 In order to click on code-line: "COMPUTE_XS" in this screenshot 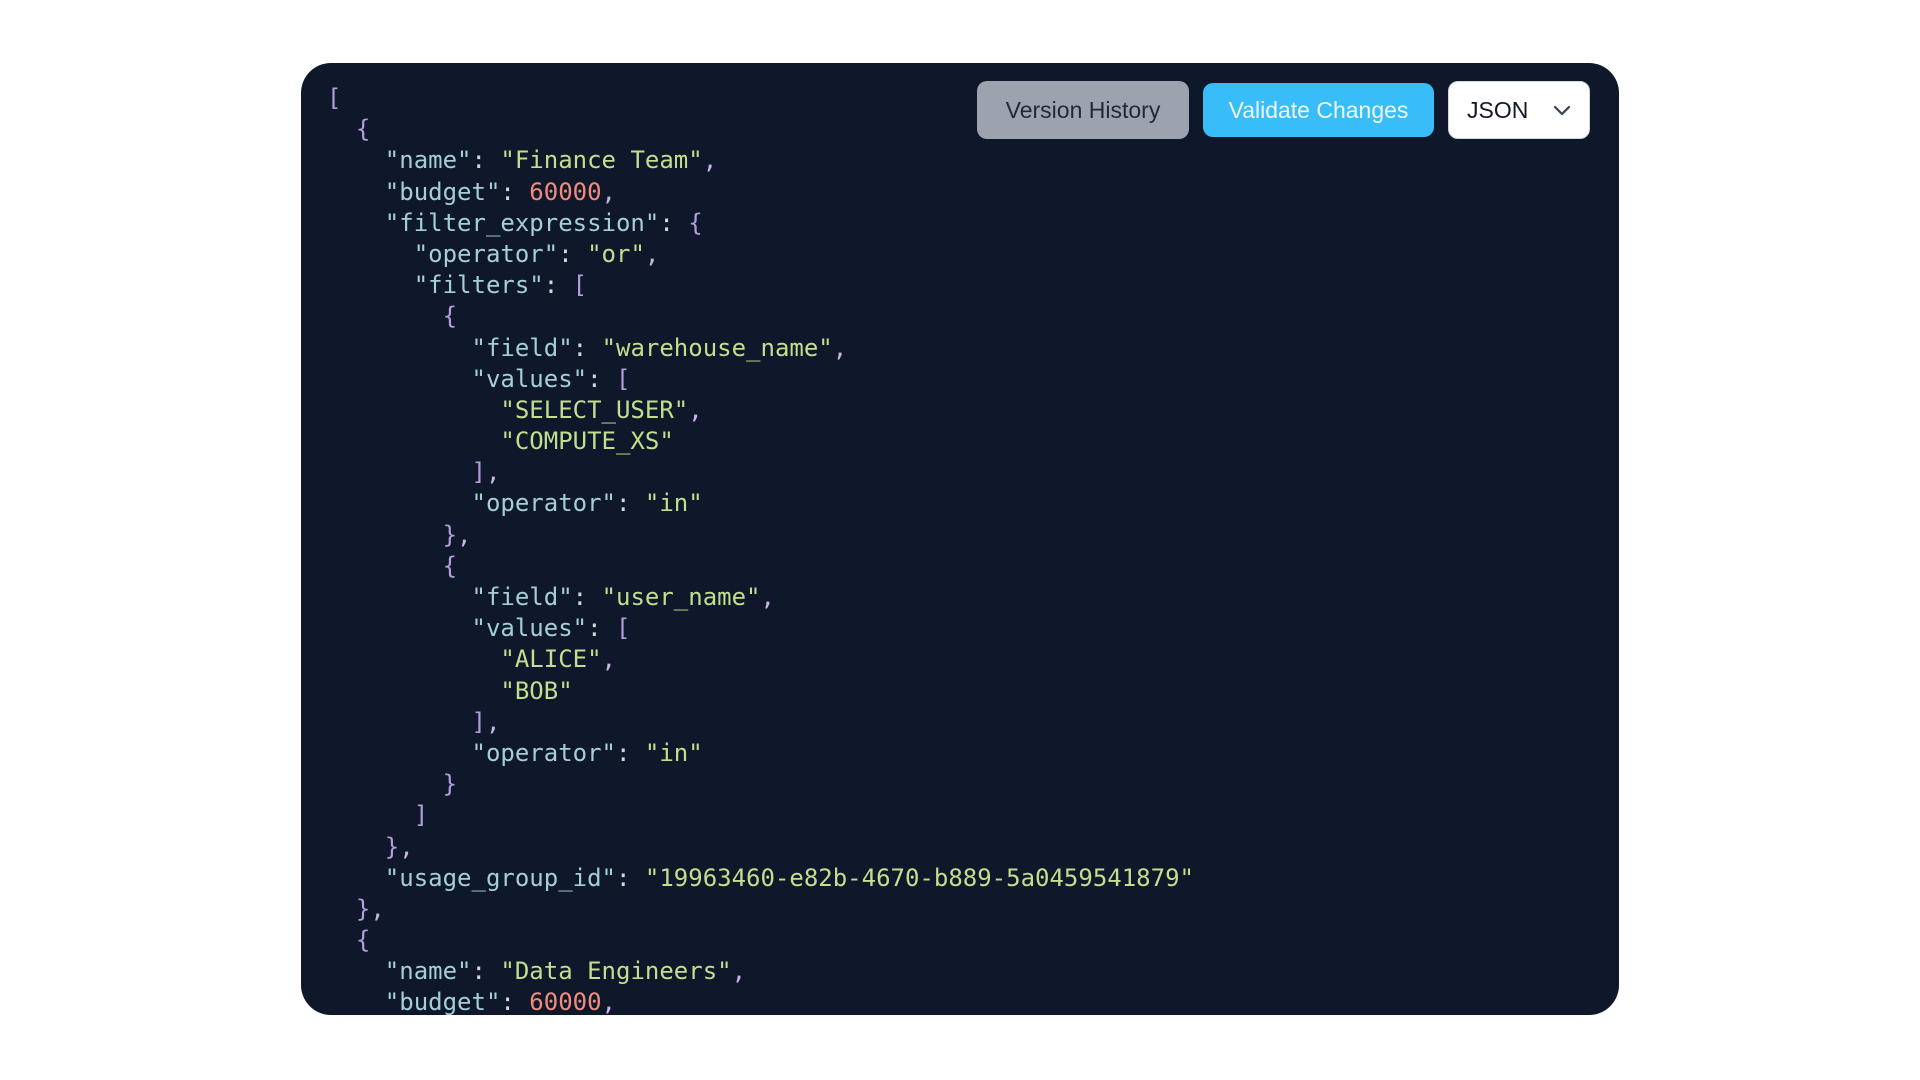, I will do `click(760, 441)`.